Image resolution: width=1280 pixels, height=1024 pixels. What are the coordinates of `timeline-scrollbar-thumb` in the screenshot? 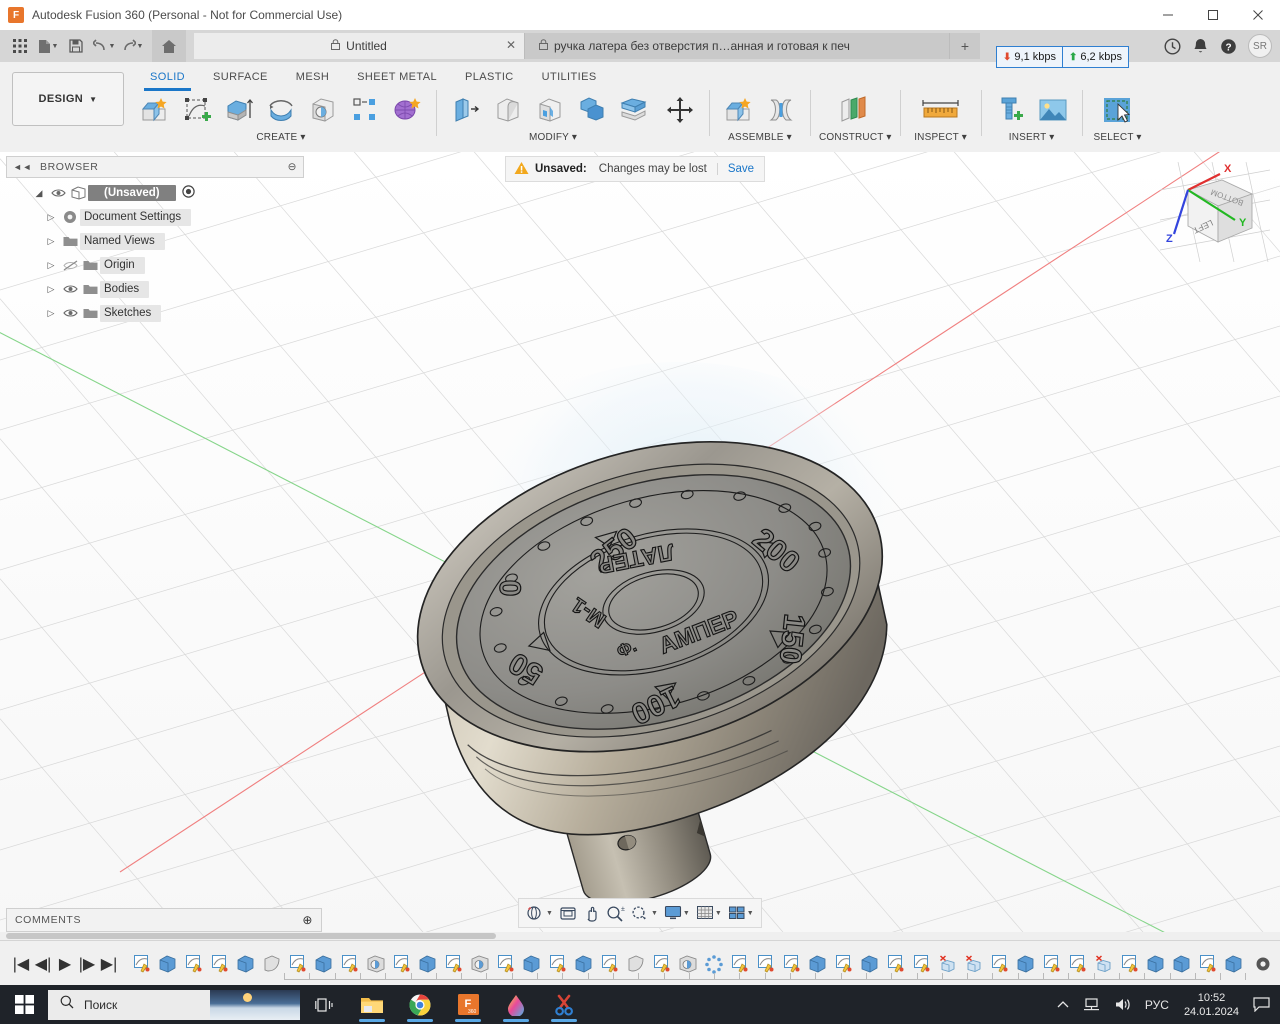 It's located at (251, 936).